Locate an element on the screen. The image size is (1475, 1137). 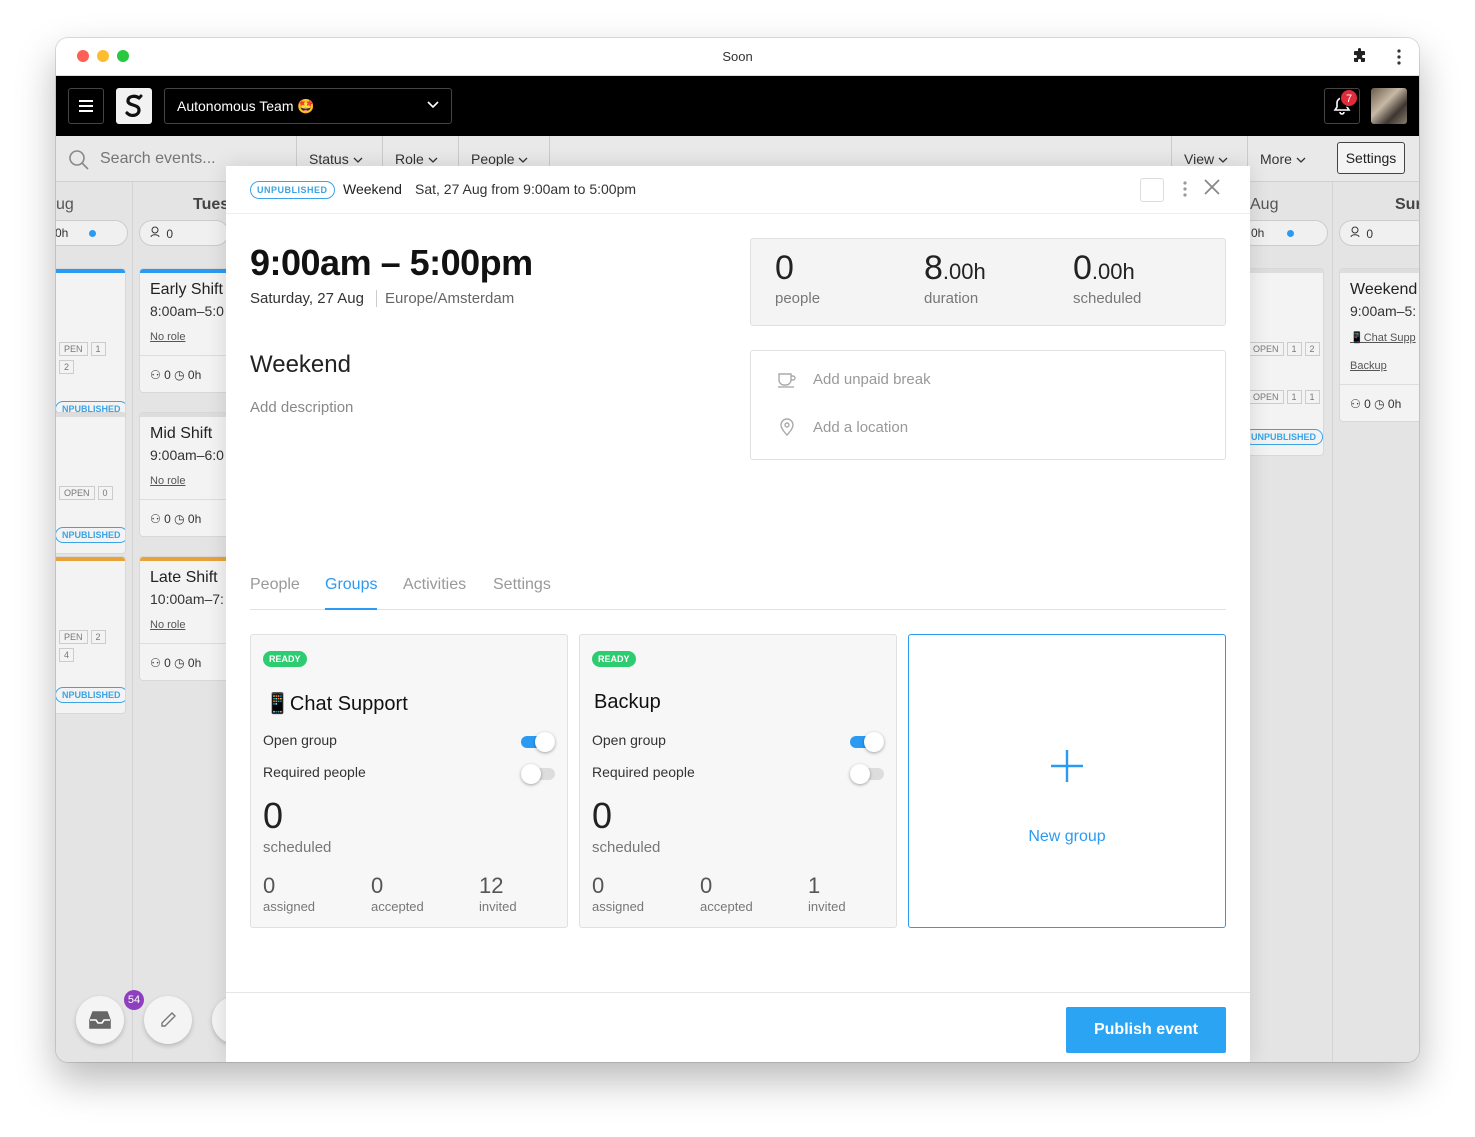
menu-button is located at coordinates (86, 106).